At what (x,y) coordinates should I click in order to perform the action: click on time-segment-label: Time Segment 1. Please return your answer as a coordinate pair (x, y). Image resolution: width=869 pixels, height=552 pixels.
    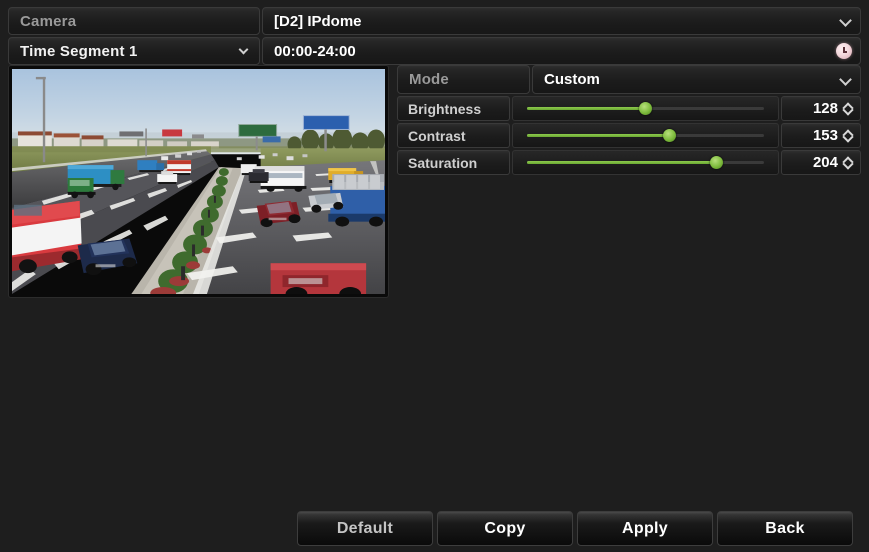
    Looking at the image, I should click on (79, 51).